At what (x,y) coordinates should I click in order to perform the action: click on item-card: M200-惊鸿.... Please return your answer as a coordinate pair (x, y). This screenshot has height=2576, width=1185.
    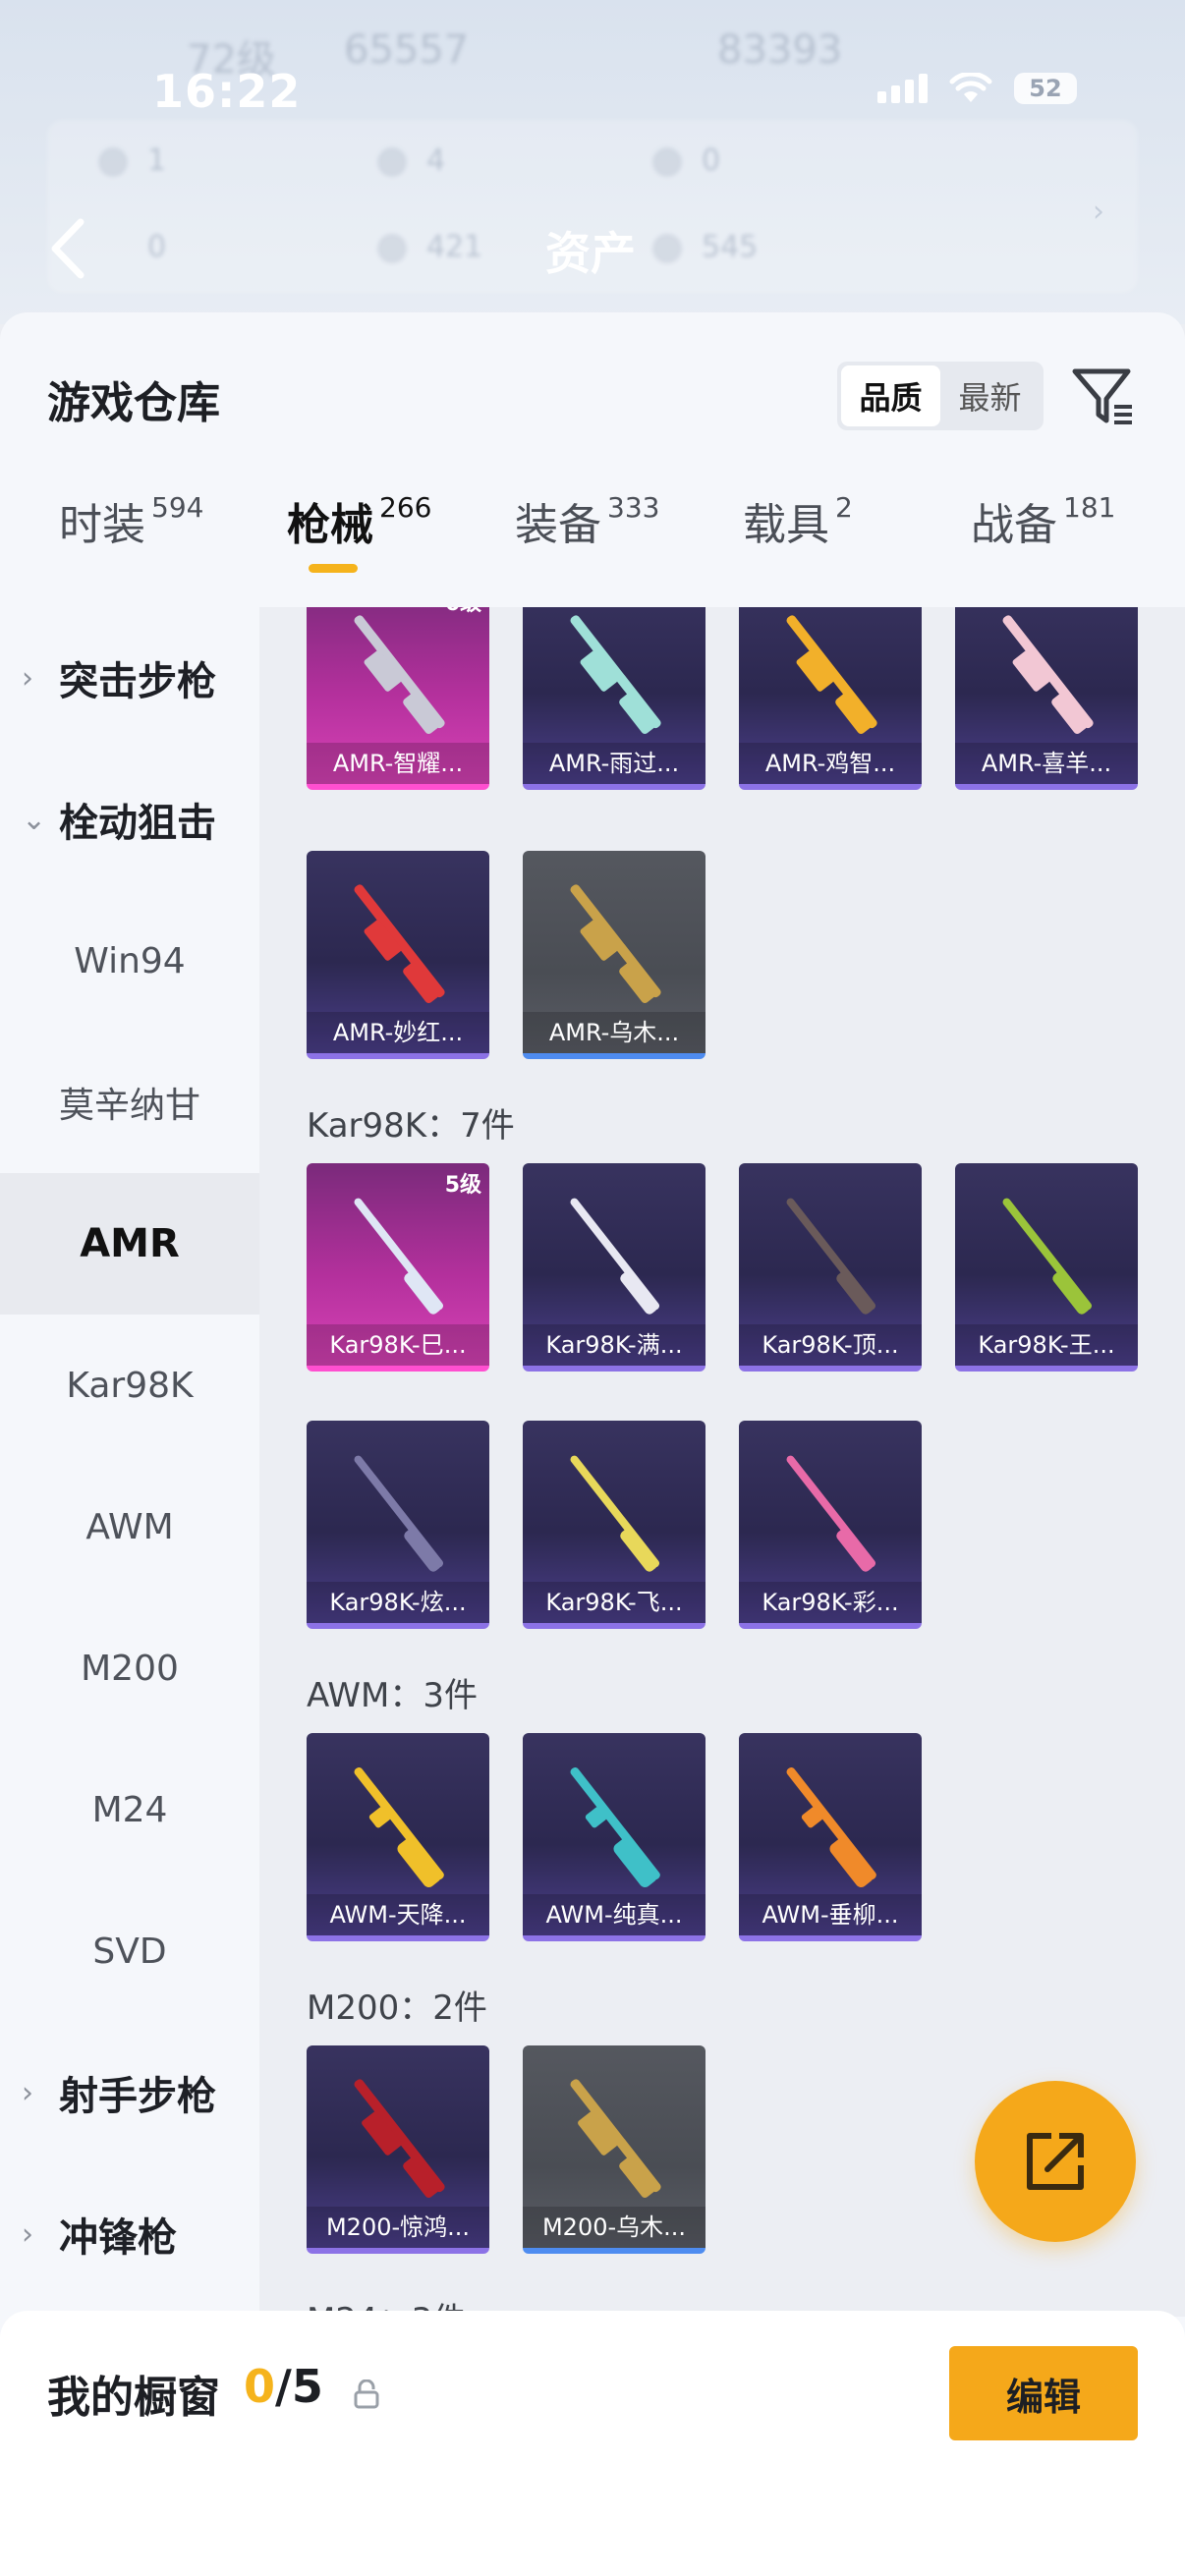
    Looking at the image, I should click on (398, 2149).